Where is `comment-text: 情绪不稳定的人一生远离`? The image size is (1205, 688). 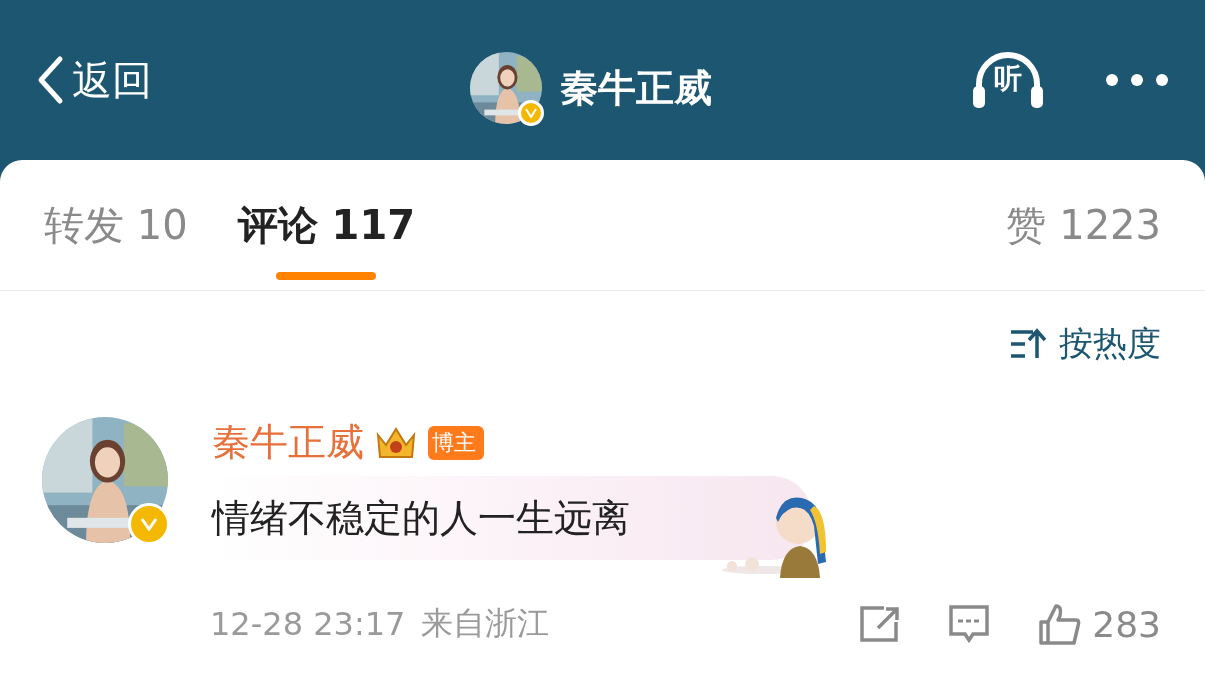 comment-text: 情绪不稳定的人一生远离 is located at coordinates (421, 518).